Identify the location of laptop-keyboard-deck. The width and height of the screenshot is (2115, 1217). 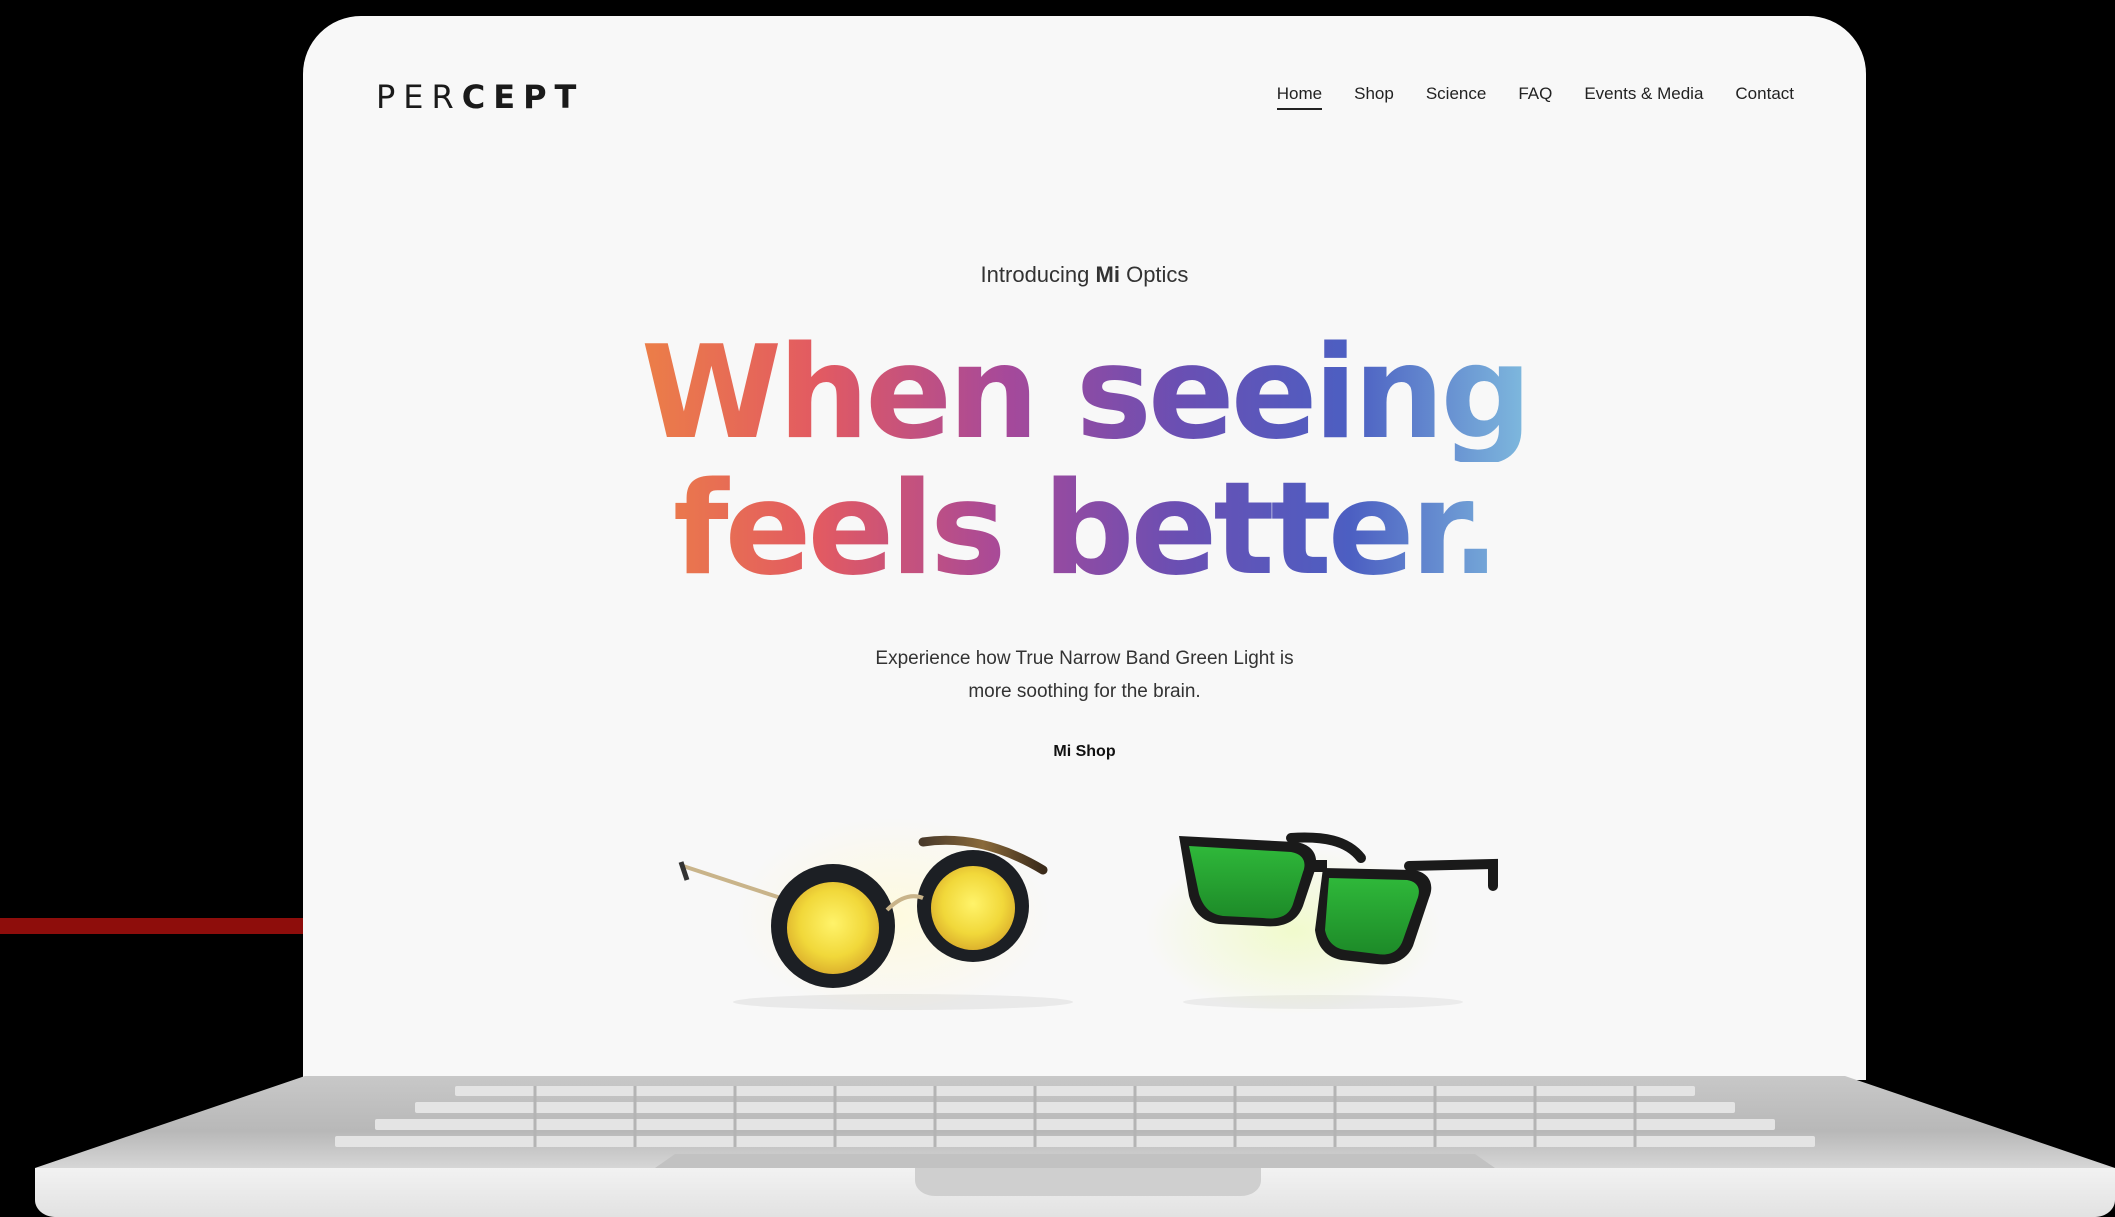
(1075, 1146).